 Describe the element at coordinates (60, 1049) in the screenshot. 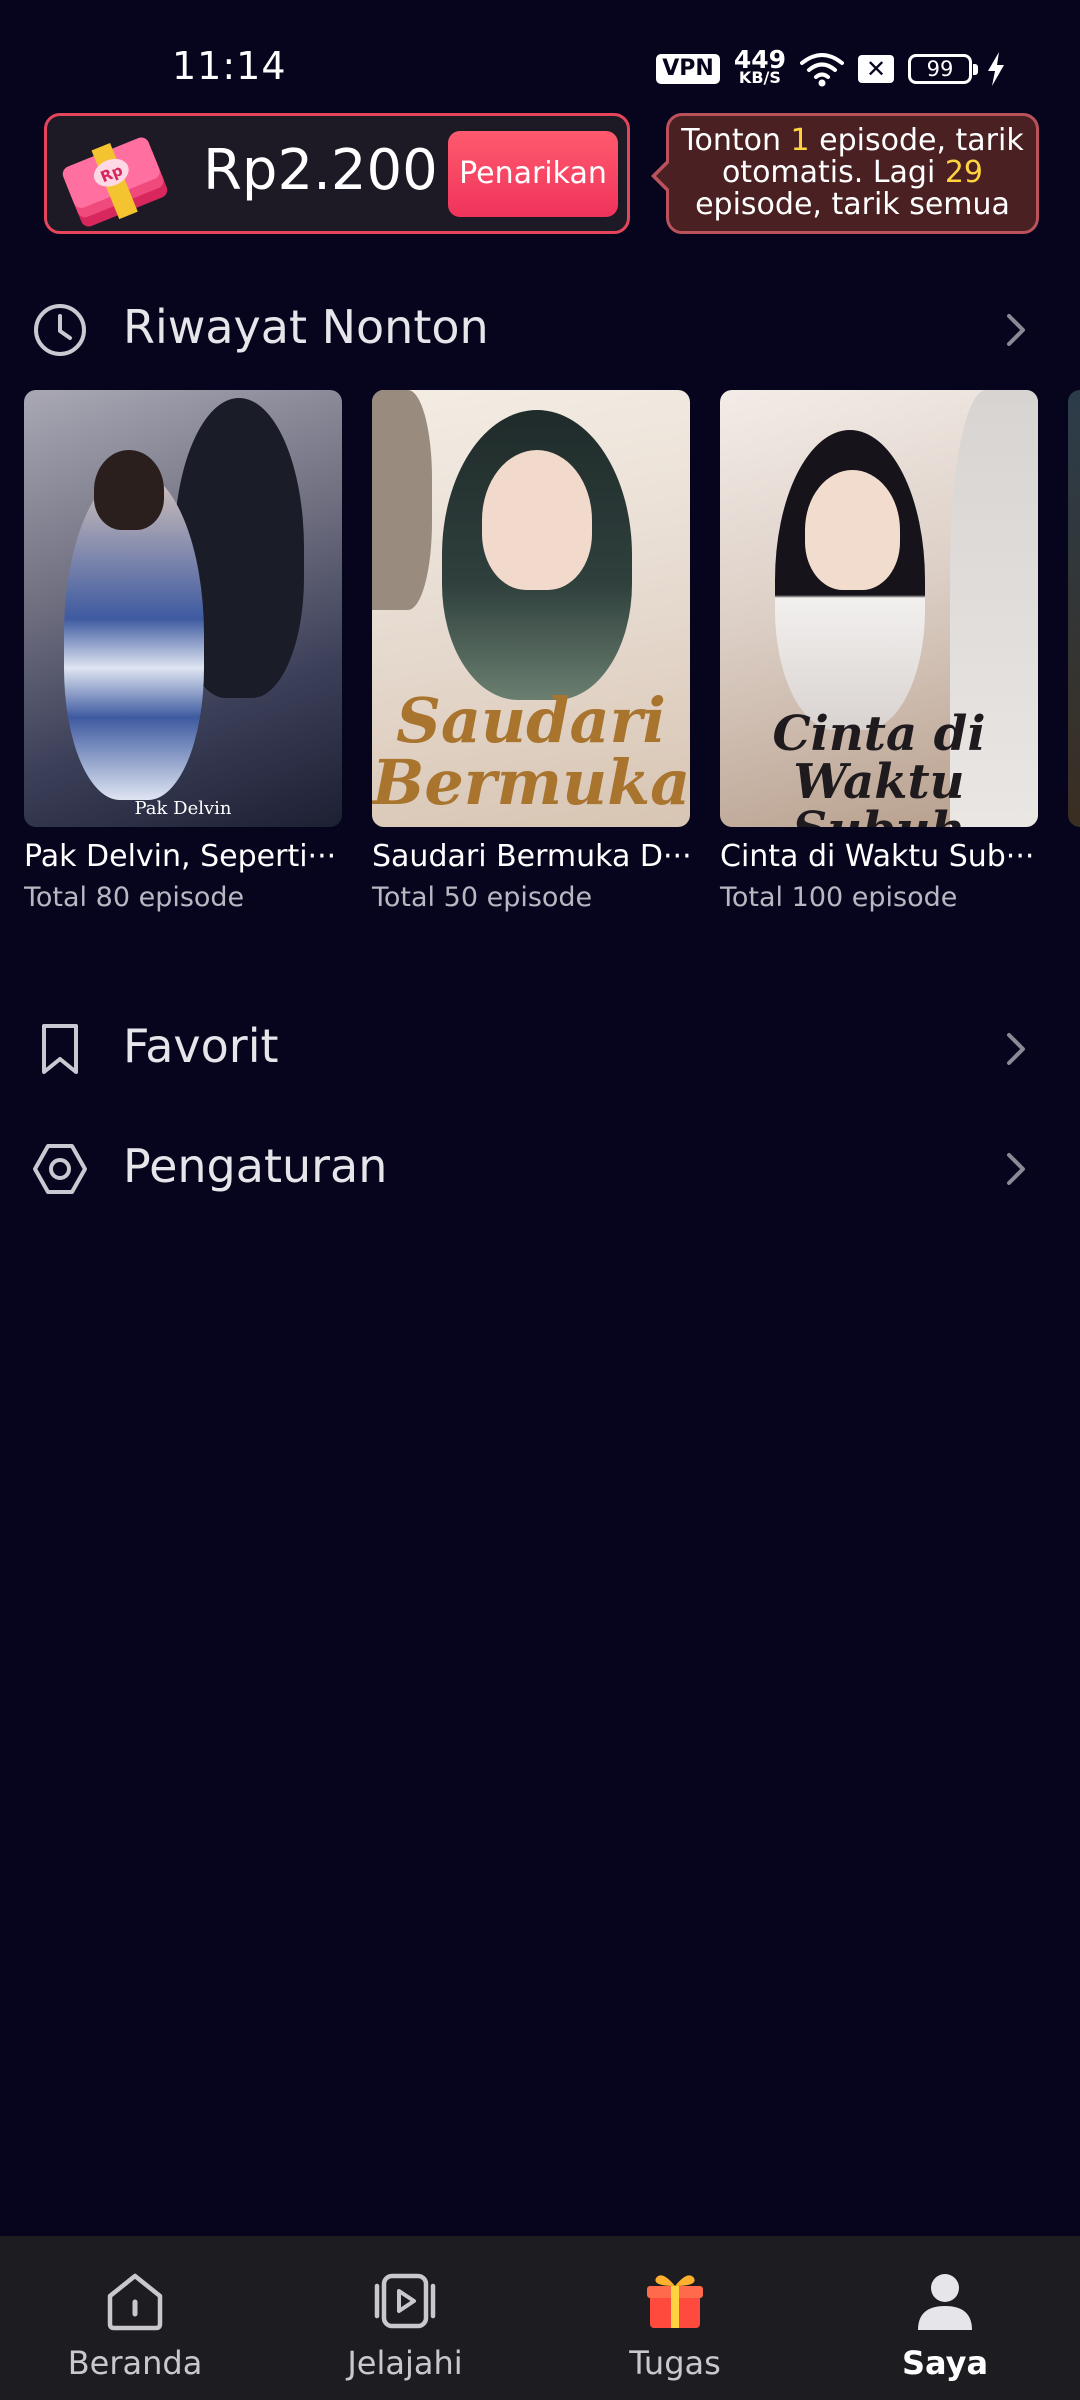

I see `bookmark-icon` at that location.